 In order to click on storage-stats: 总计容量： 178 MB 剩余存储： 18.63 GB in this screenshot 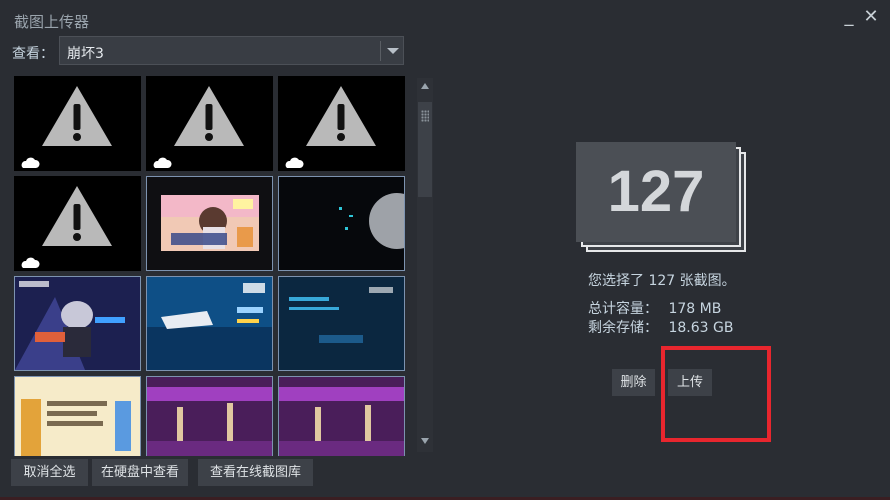, I will do `click(660, 319)`.